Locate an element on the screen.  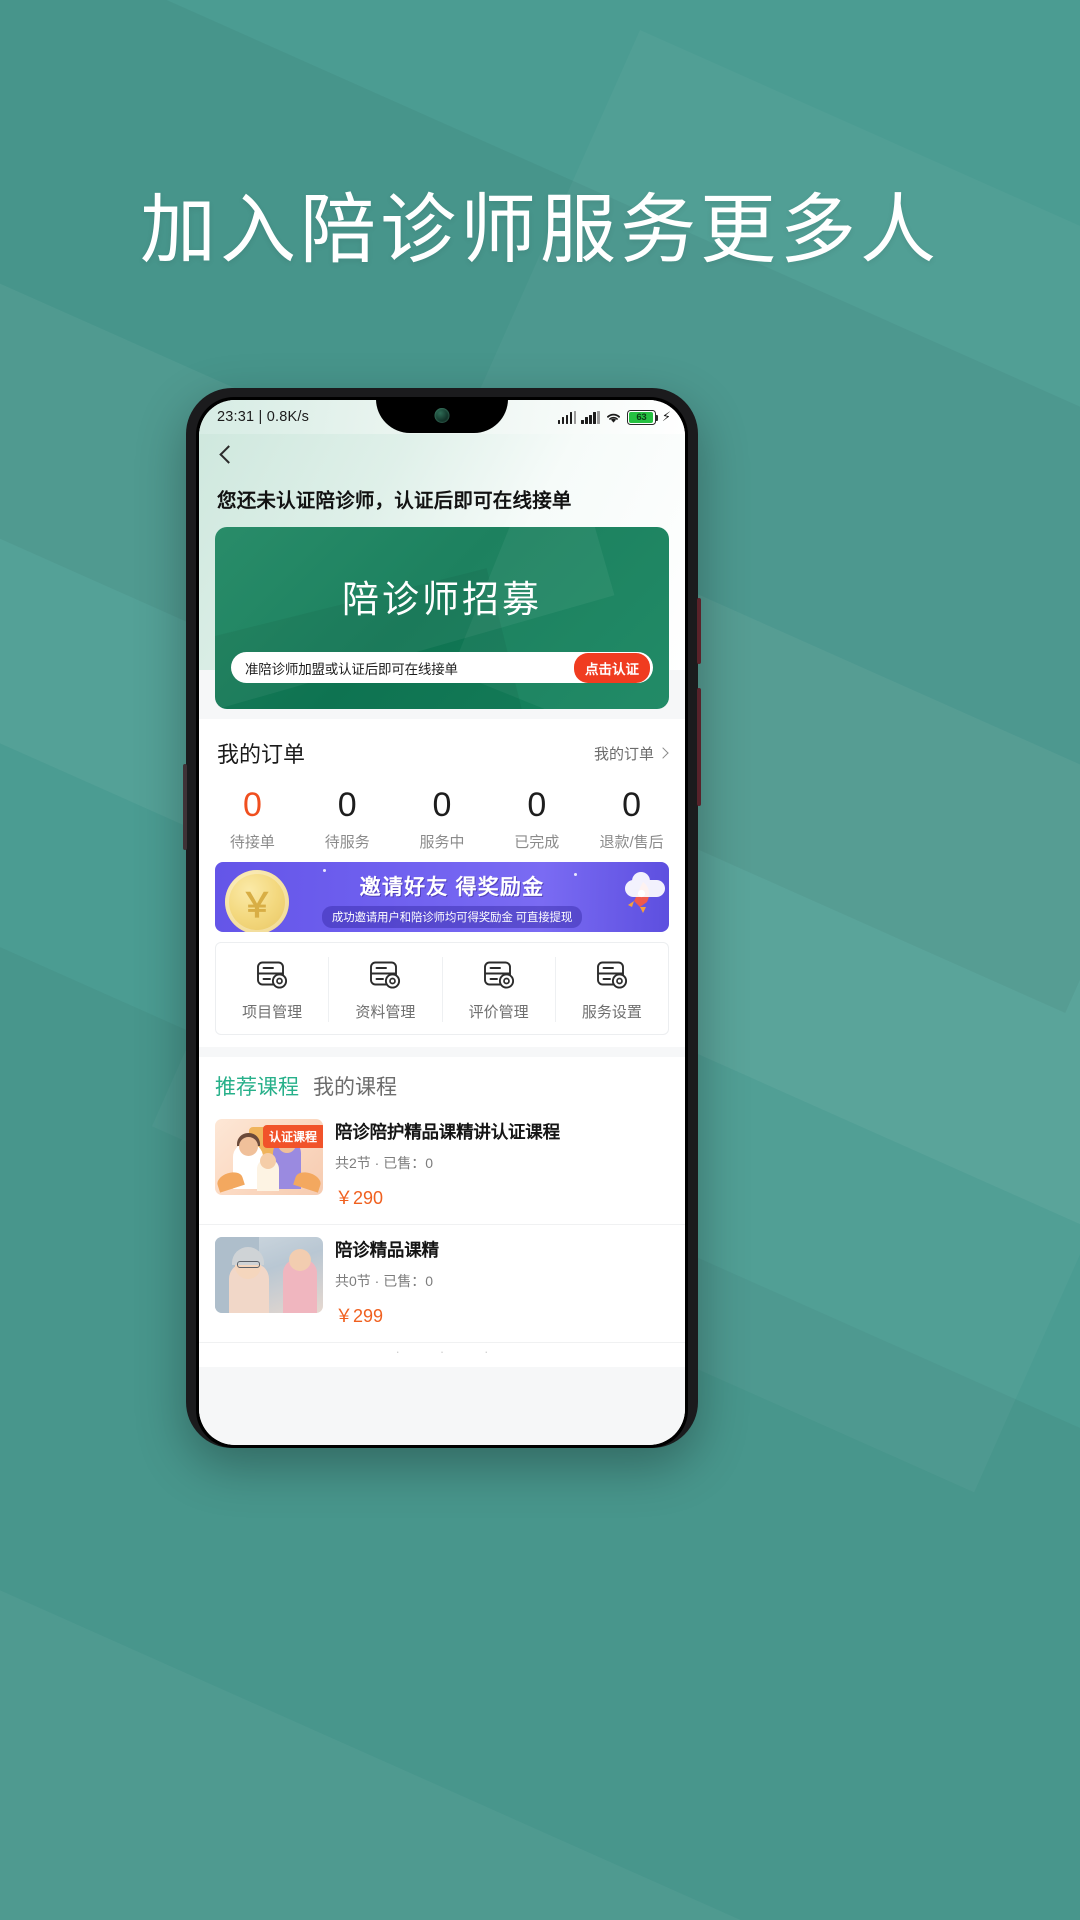
course-list-item: 陪诊精品课精 共0节 · 已售：0 ￥299 is located at coordinates (442, 1284).